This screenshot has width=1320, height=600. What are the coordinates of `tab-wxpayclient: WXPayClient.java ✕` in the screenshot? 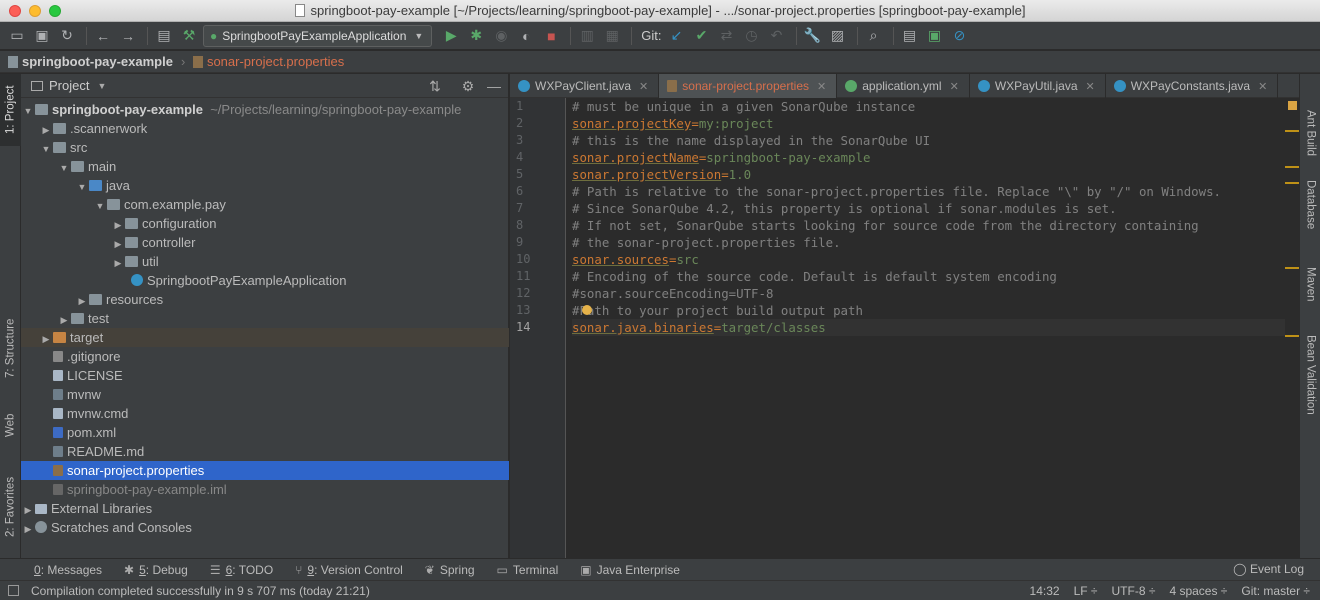 It's located at (585, 86).